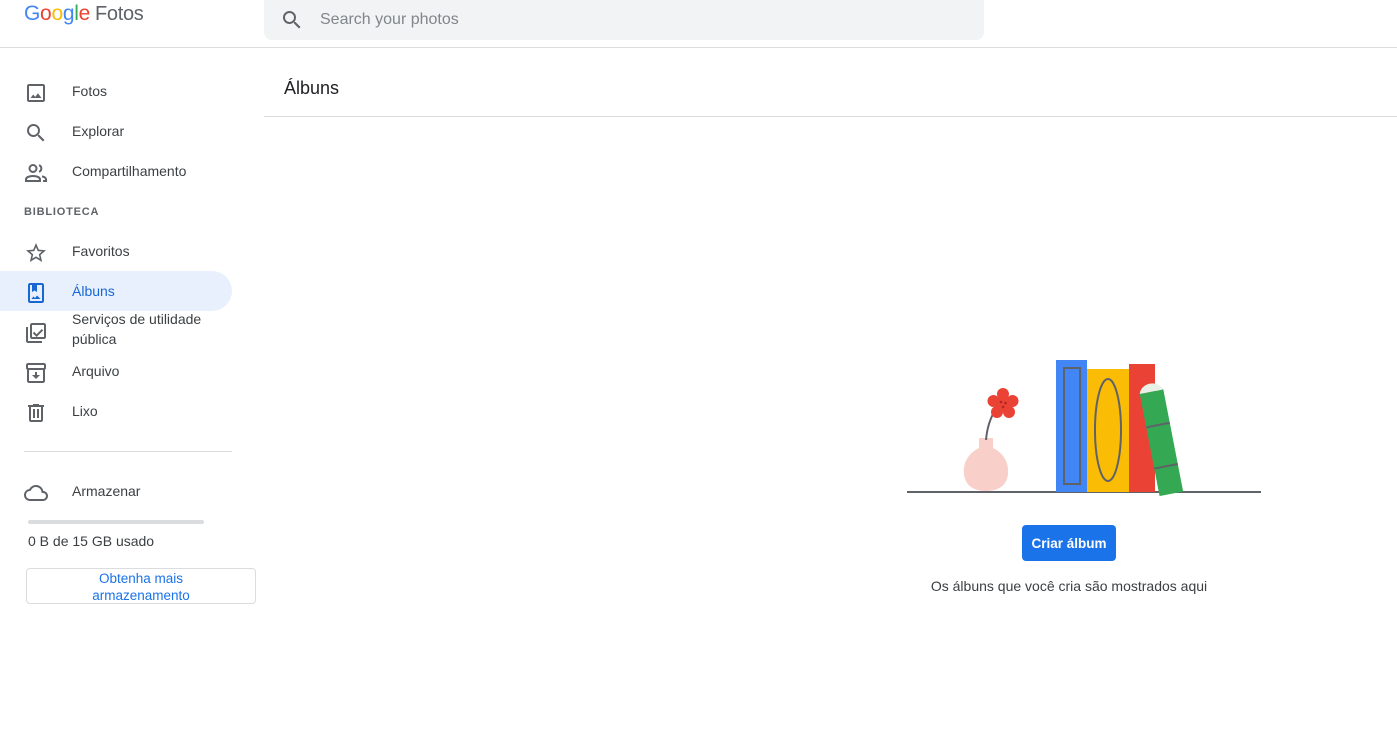 This screenshot has width=1397, height=744. Describe the element at coordinates (1003, 403) in the screenshot. I see `flower-illustration` at that location.